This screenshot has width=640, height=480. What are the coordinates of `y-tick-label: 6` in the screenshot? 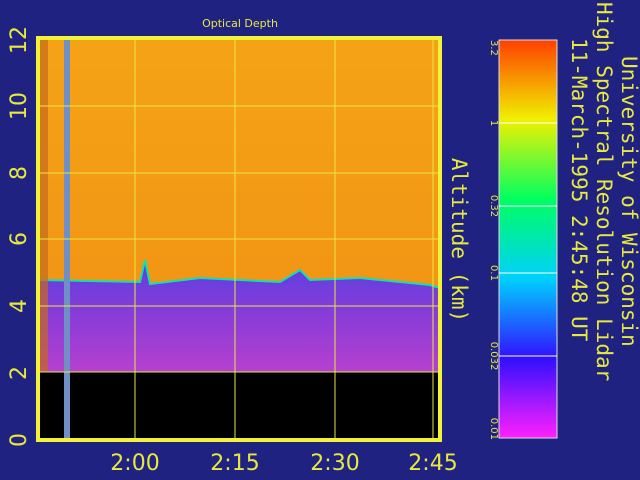 It's located at (19, 239).